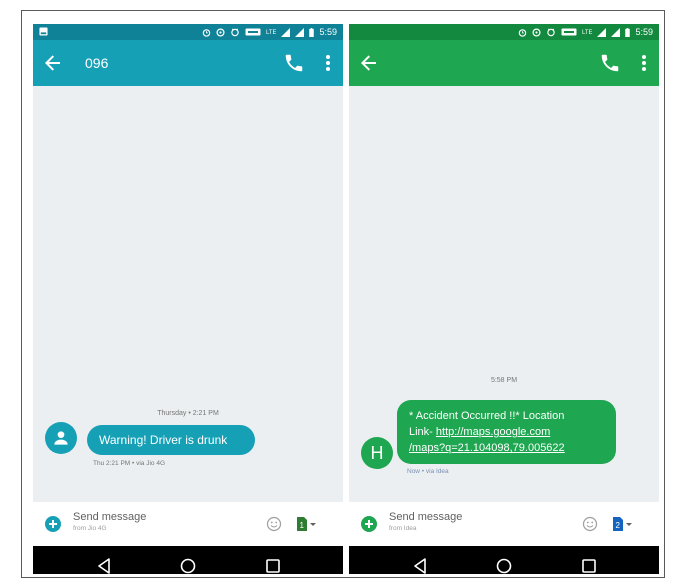  What do you see at coordinates (622, 524) in the screenshot?
I see `sim-card-icon: 2` at bounding box center [622, 524].